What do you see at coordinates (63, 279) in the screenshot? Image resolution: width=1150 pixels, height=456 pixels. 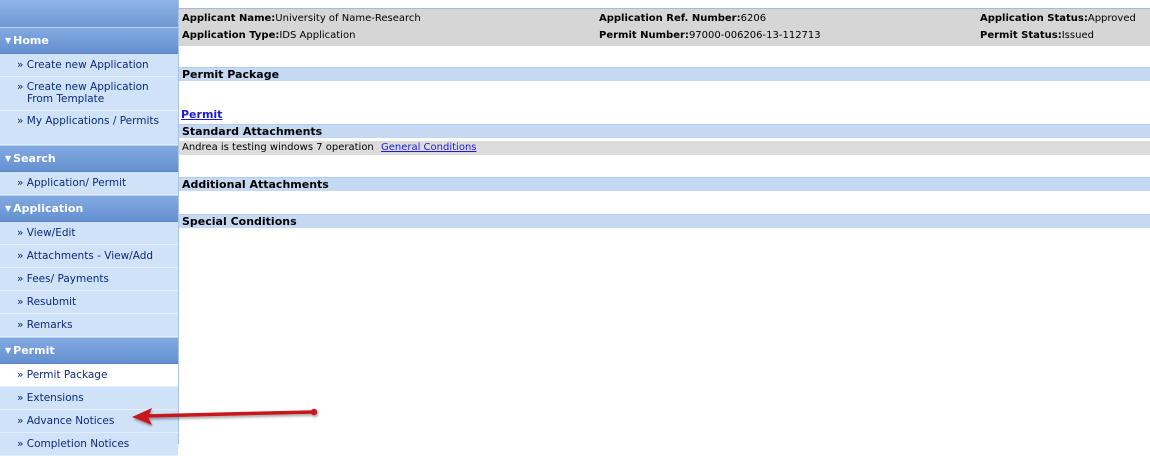 I see `sidebar-item-label: » Fees/ Payments` at bounding box center [63, 279].